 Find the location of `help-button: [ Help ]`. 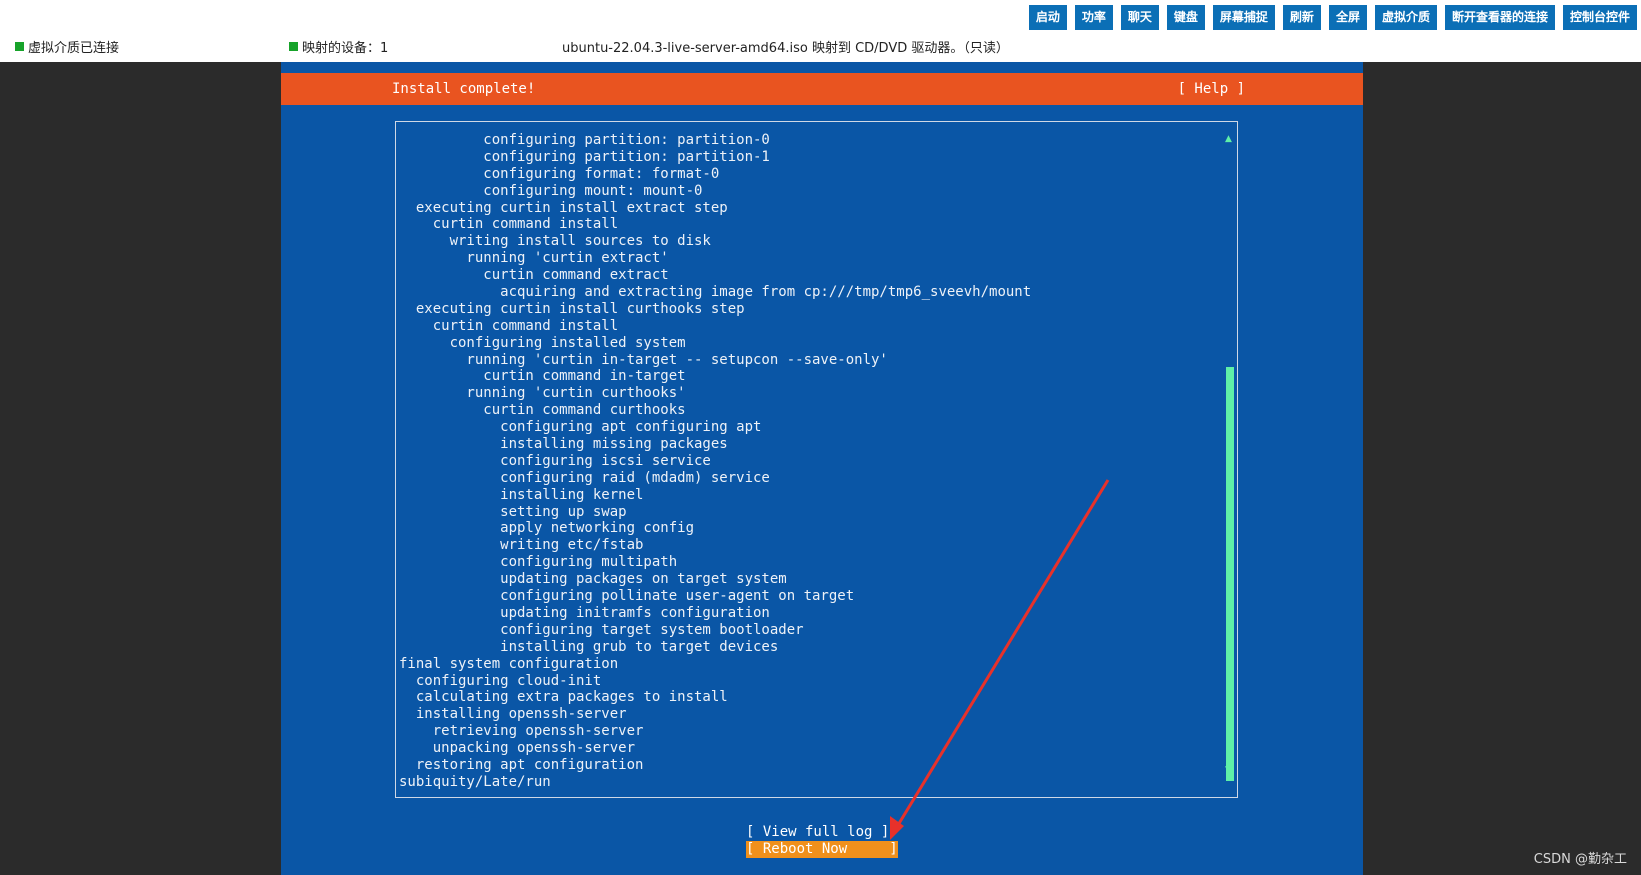

help-button: [ Help ] is located at coordinates (1211, 89).